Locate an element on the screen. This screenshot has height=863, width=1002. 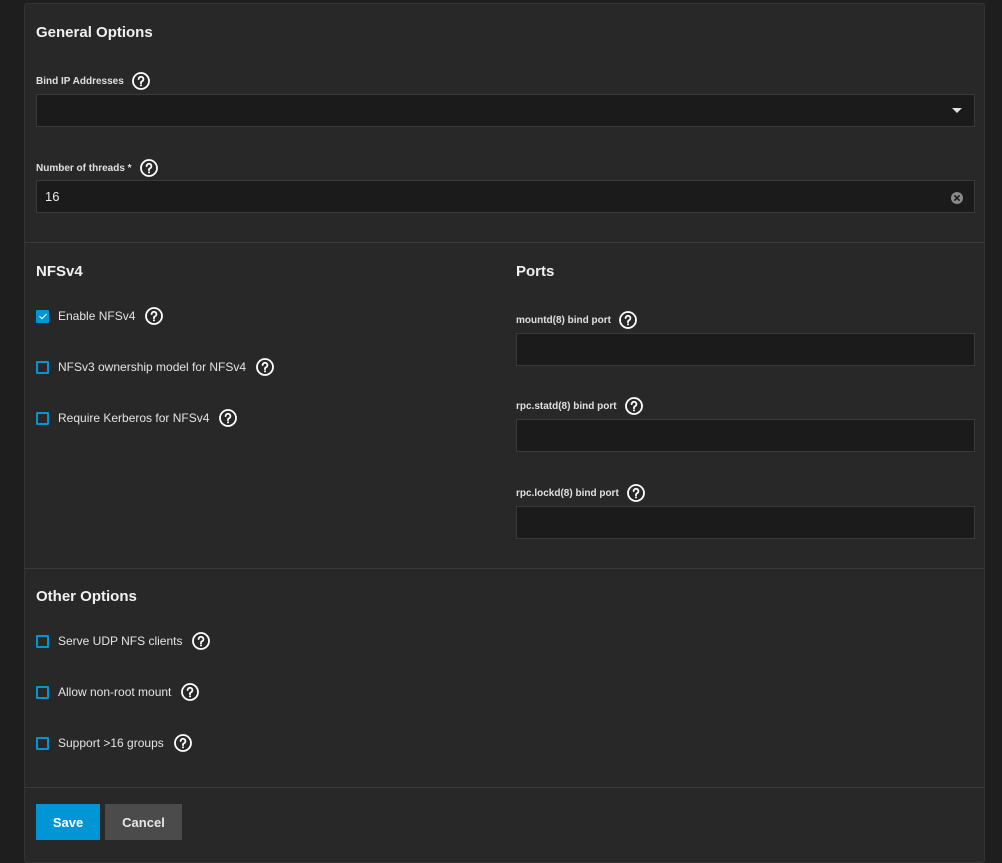
option-support-16-groups: Support >16 groups is located at coordinates (114, 743).